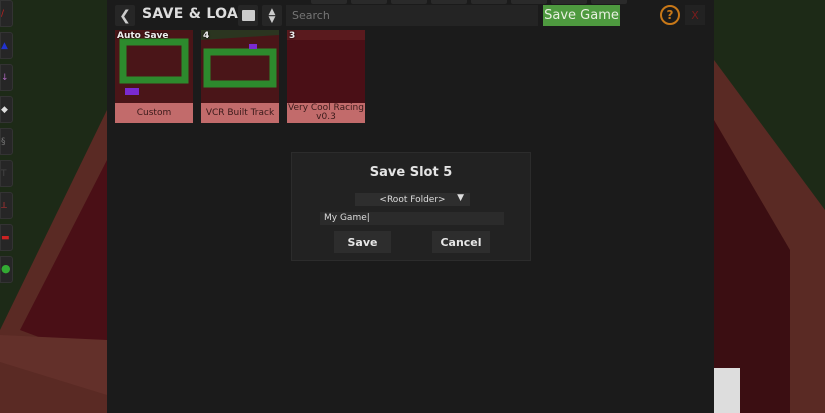 The width and height of the screenshot is (825, 413). I want to click on save-slot-card: 3 Very Cool Racing v0.3, so click(326, 76).